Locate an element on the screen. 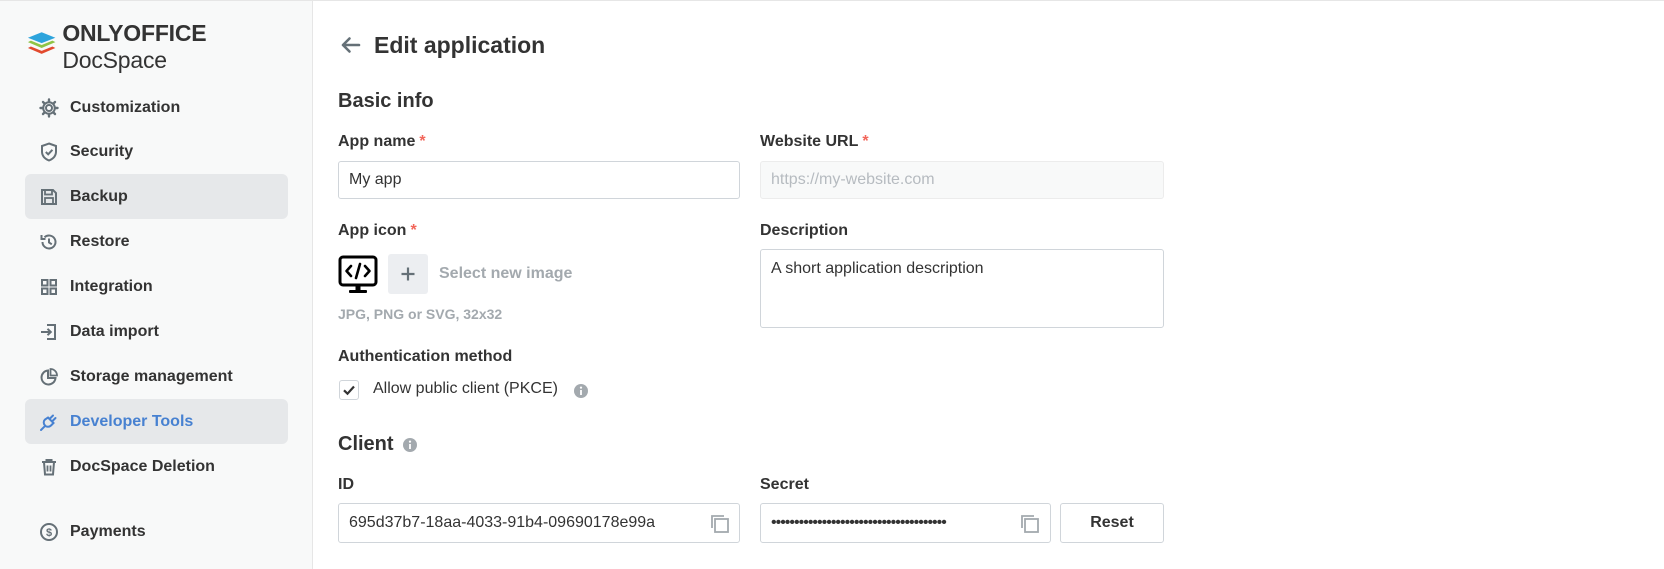 Image resolution: width=1664 pixels, height=569 pixels. sidebar-item-restore: Restore is located at coordinates (156, 241).